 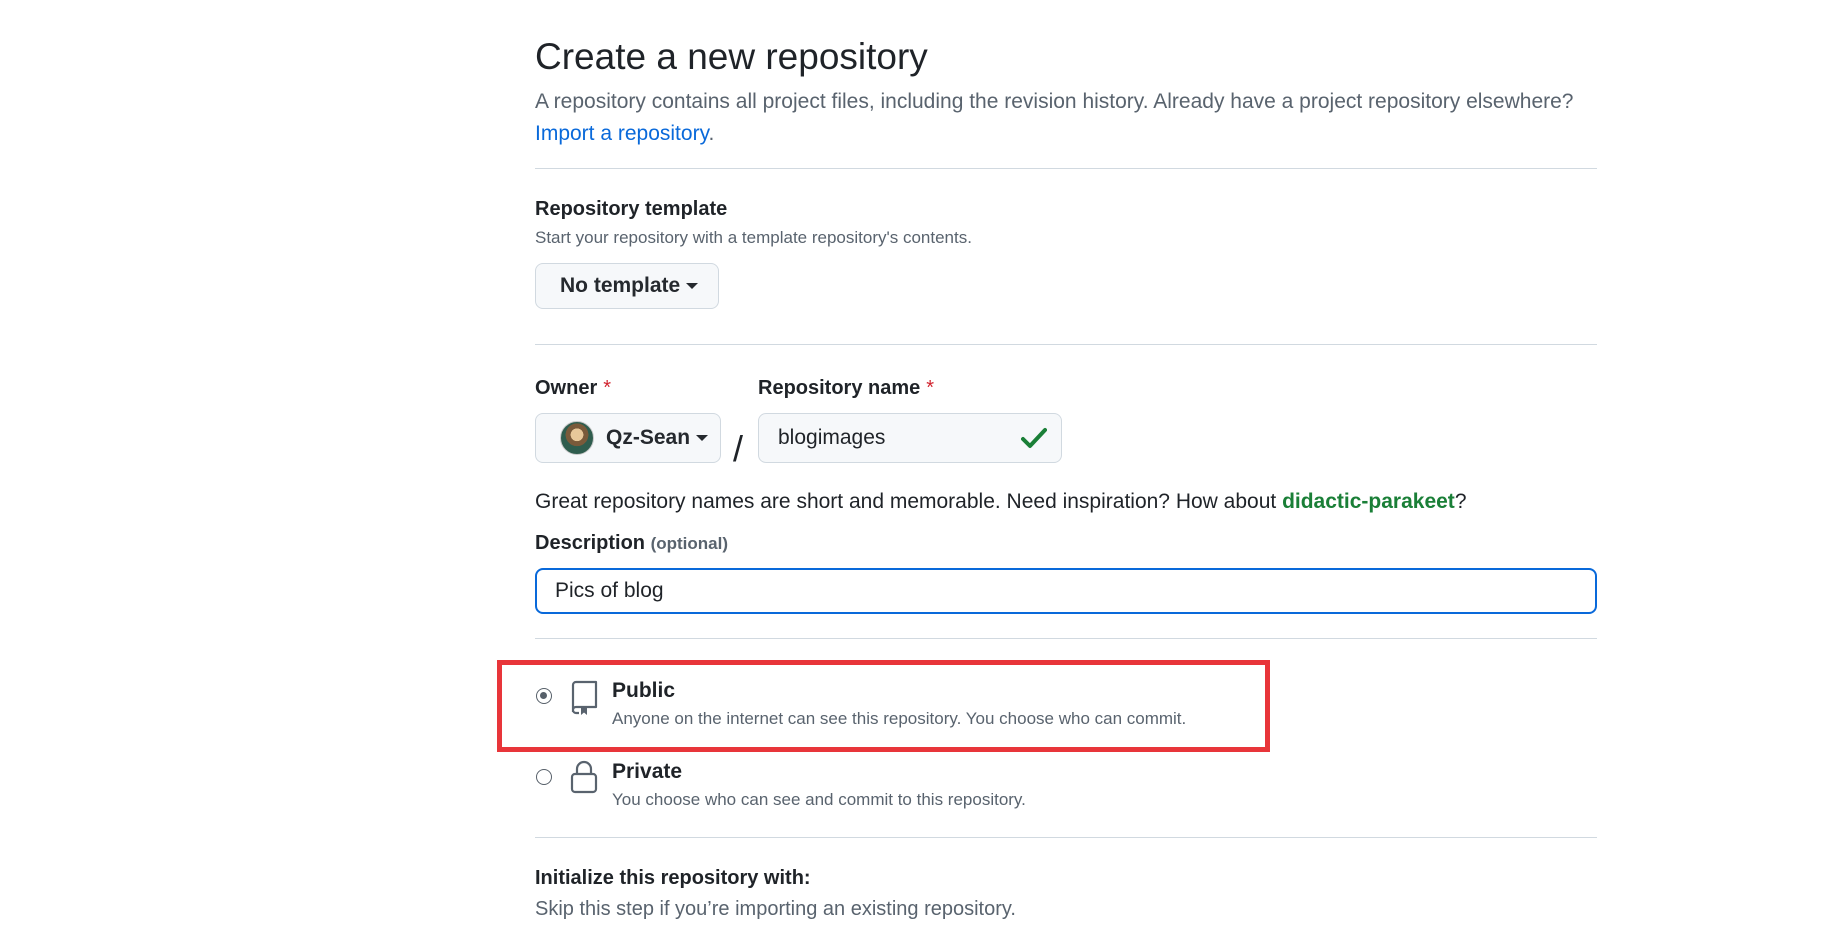 What do you see at coordinates (1066, 591) in the screenshot?
I see `description-input: Pics of blog` at bounding box center [1066, 591].